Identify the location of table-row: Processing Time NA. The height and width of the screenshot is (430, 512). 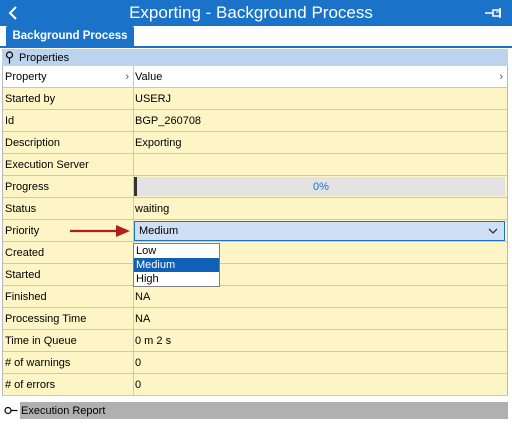
(255, 319).